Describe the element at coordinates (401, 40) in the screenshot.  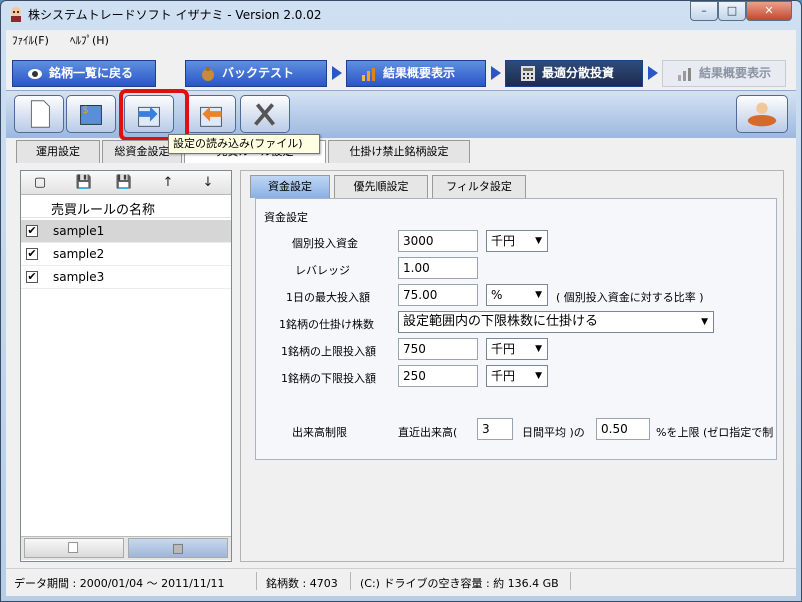
I see `menu-bar` at that location.